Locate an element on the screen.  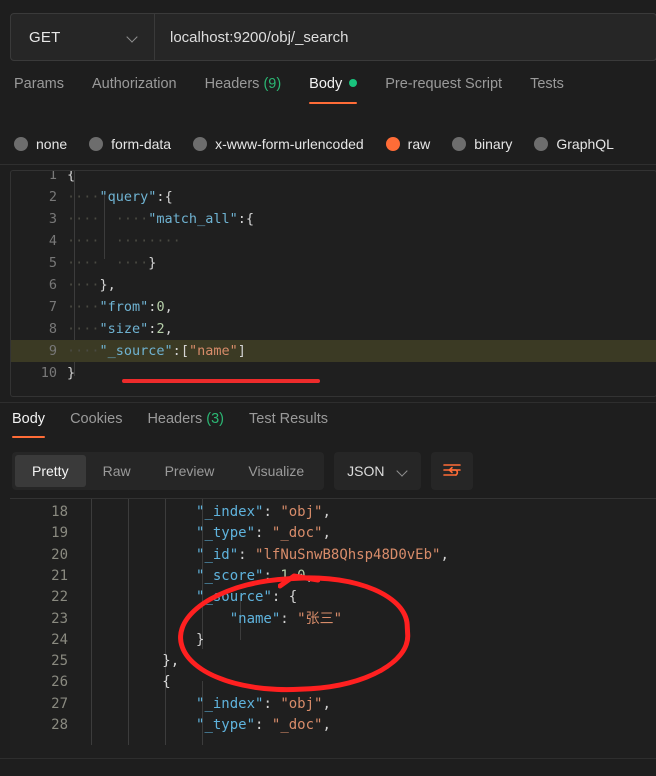
request-code-line: ····"size":2, is located at coordinates (120, 329).